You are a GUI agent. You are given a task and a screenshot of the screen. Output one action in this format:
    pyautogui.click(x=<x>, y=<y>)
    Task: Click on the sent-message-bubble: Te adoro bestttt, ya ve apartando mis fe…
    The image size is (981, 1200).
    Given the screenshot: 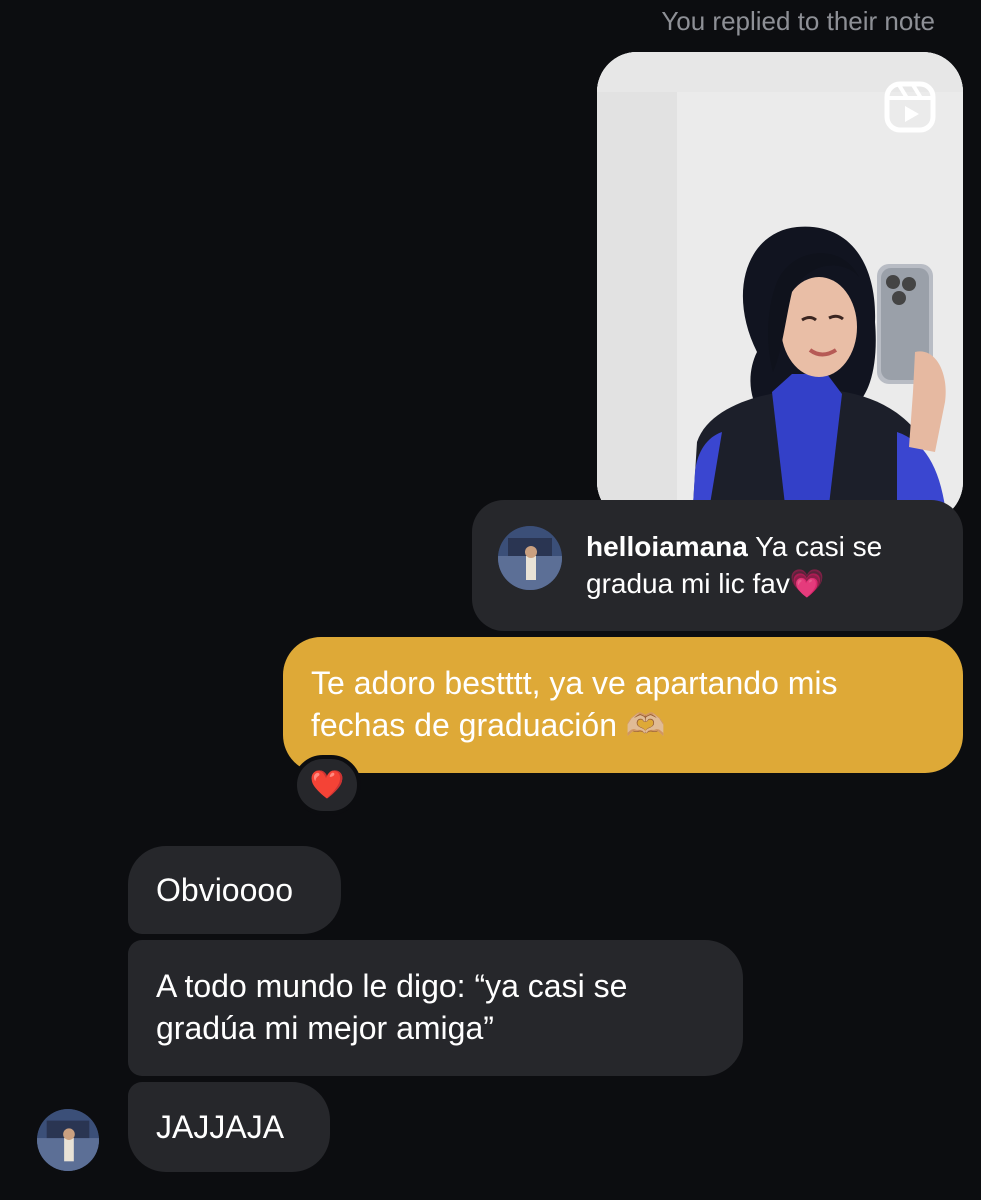 What is the action you would take?
    pyautogui.click(x=623, y=705)
    